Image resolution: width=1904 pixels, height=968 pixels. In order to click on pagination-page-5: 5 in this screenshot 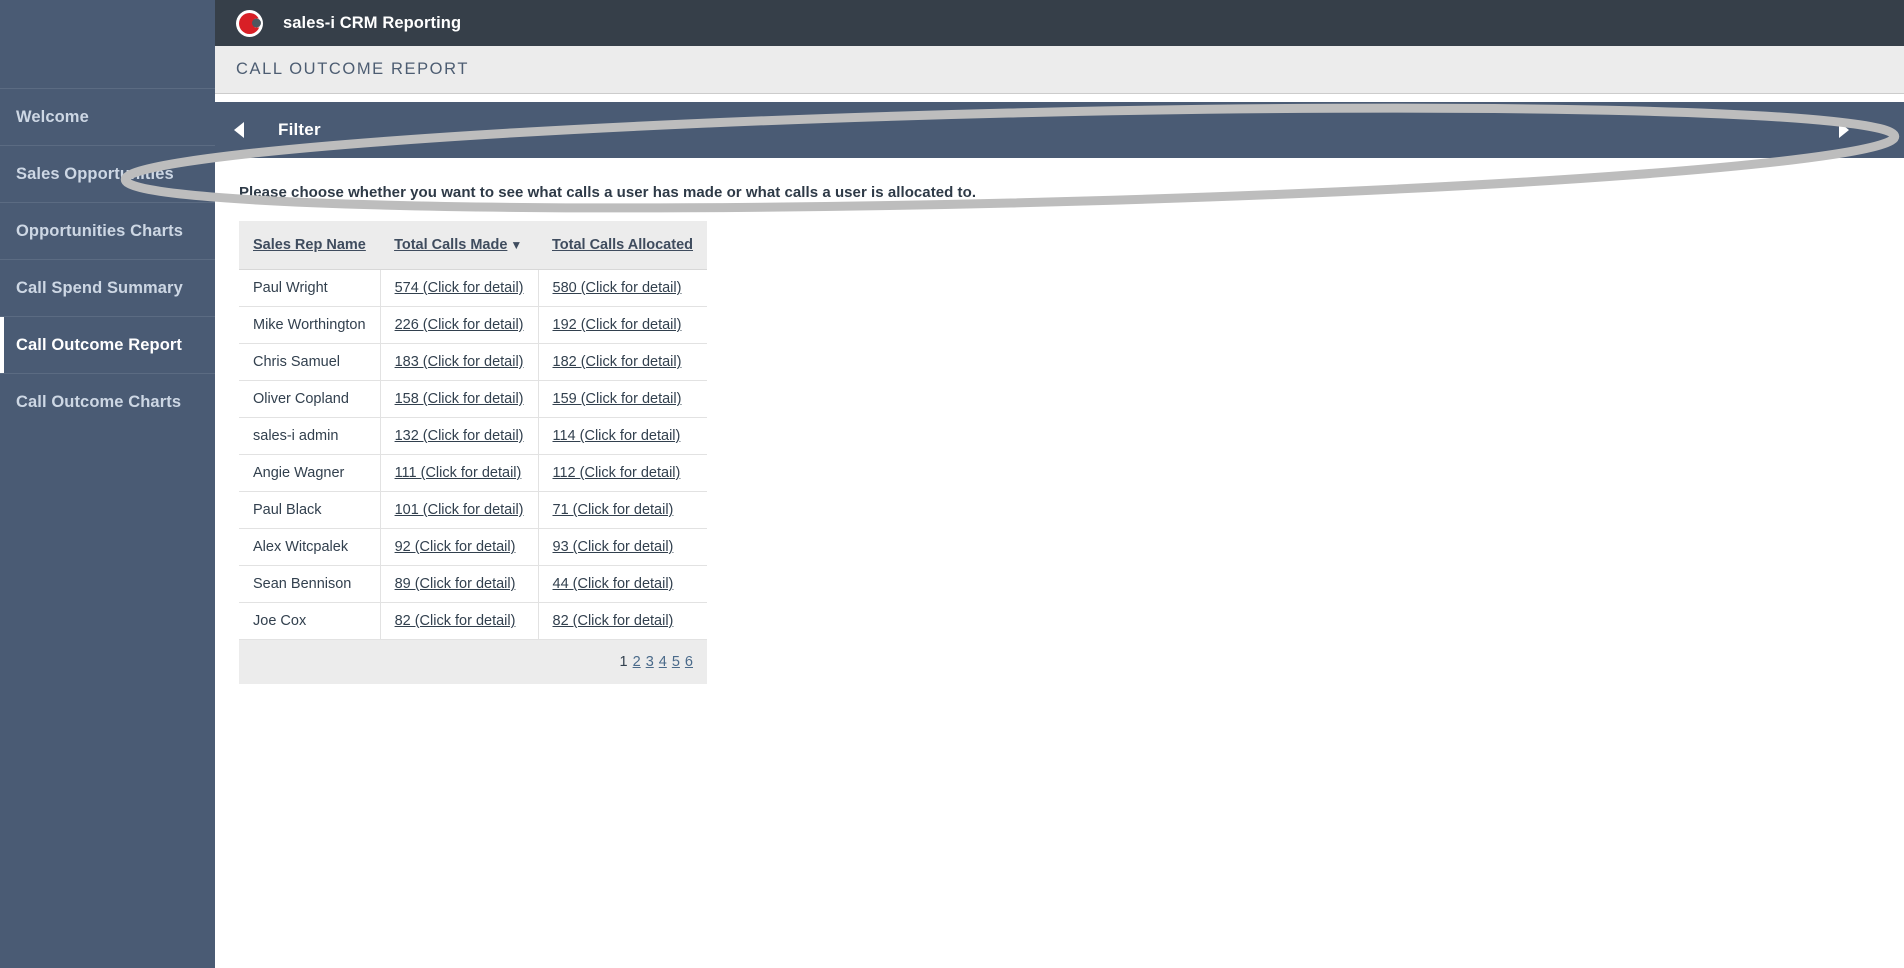, I will do `click(676, 662)`.